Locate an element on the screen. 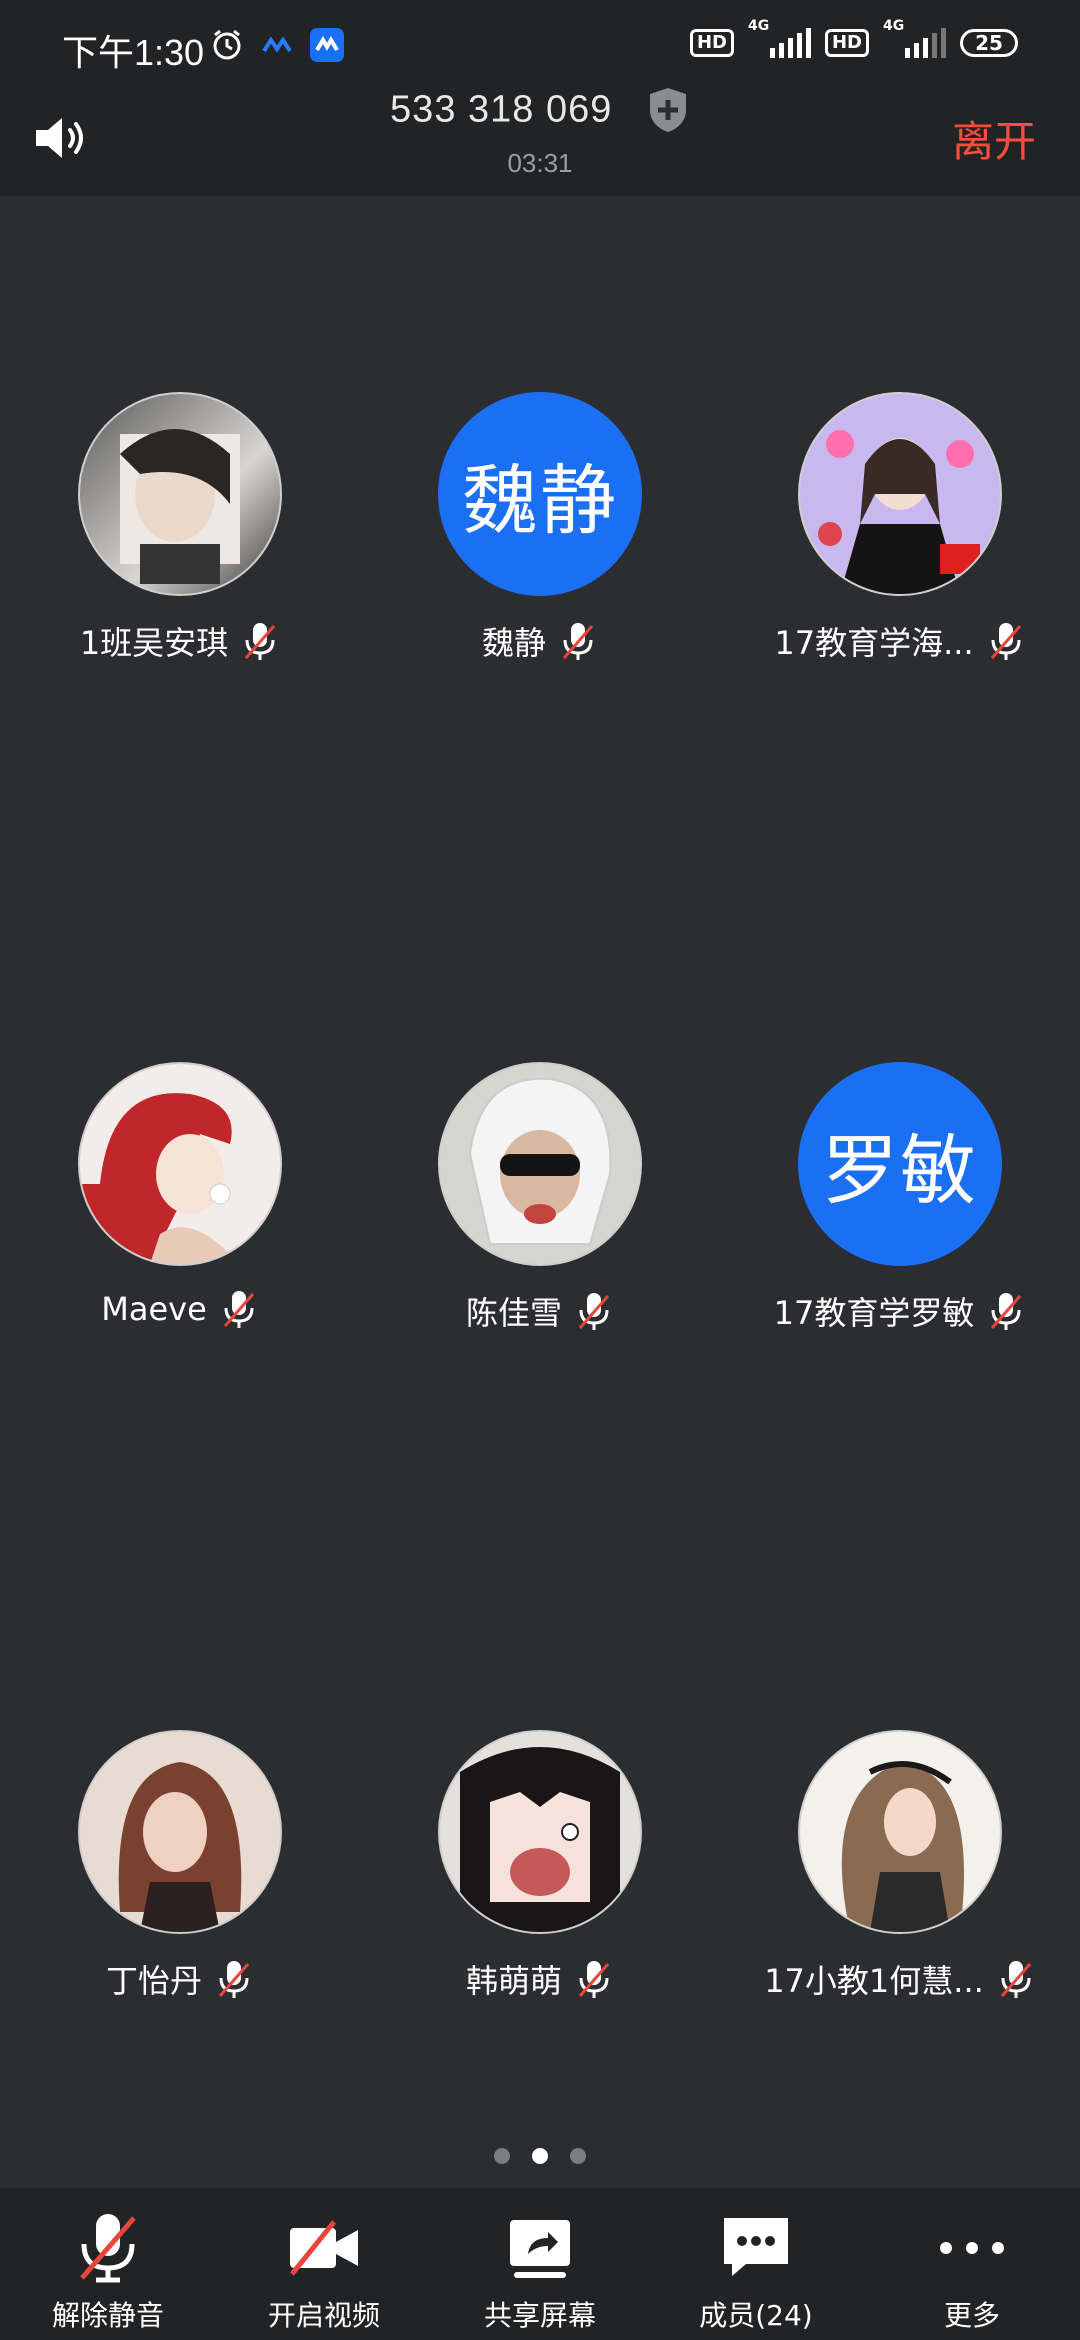  avatar-initials: 罗敏 is located at coordinates (900, 1170).